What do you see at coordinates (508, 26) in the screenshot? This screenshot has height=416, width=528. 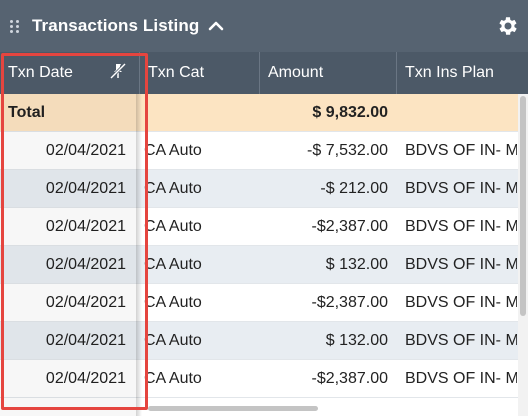 I see `gear-icon` at bounding box center [508, 26].